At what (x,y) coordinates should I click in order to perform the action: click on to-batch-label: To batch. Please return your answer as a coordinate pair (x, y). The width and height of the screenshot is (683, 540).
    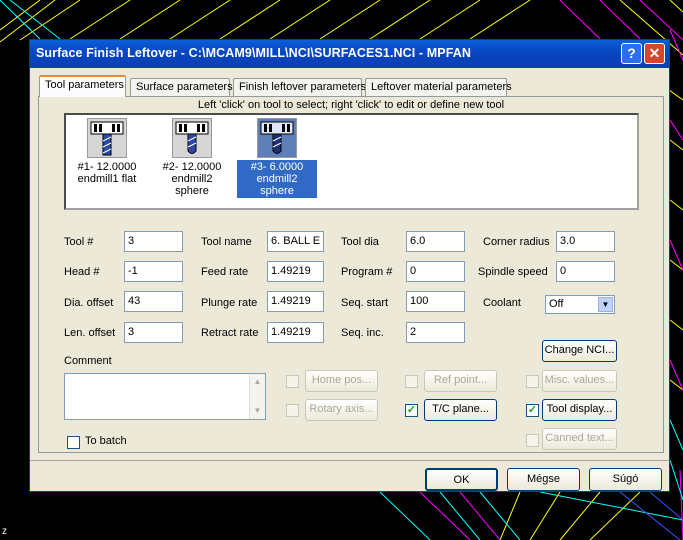
    Looking at the image, I should click on (106, 441).